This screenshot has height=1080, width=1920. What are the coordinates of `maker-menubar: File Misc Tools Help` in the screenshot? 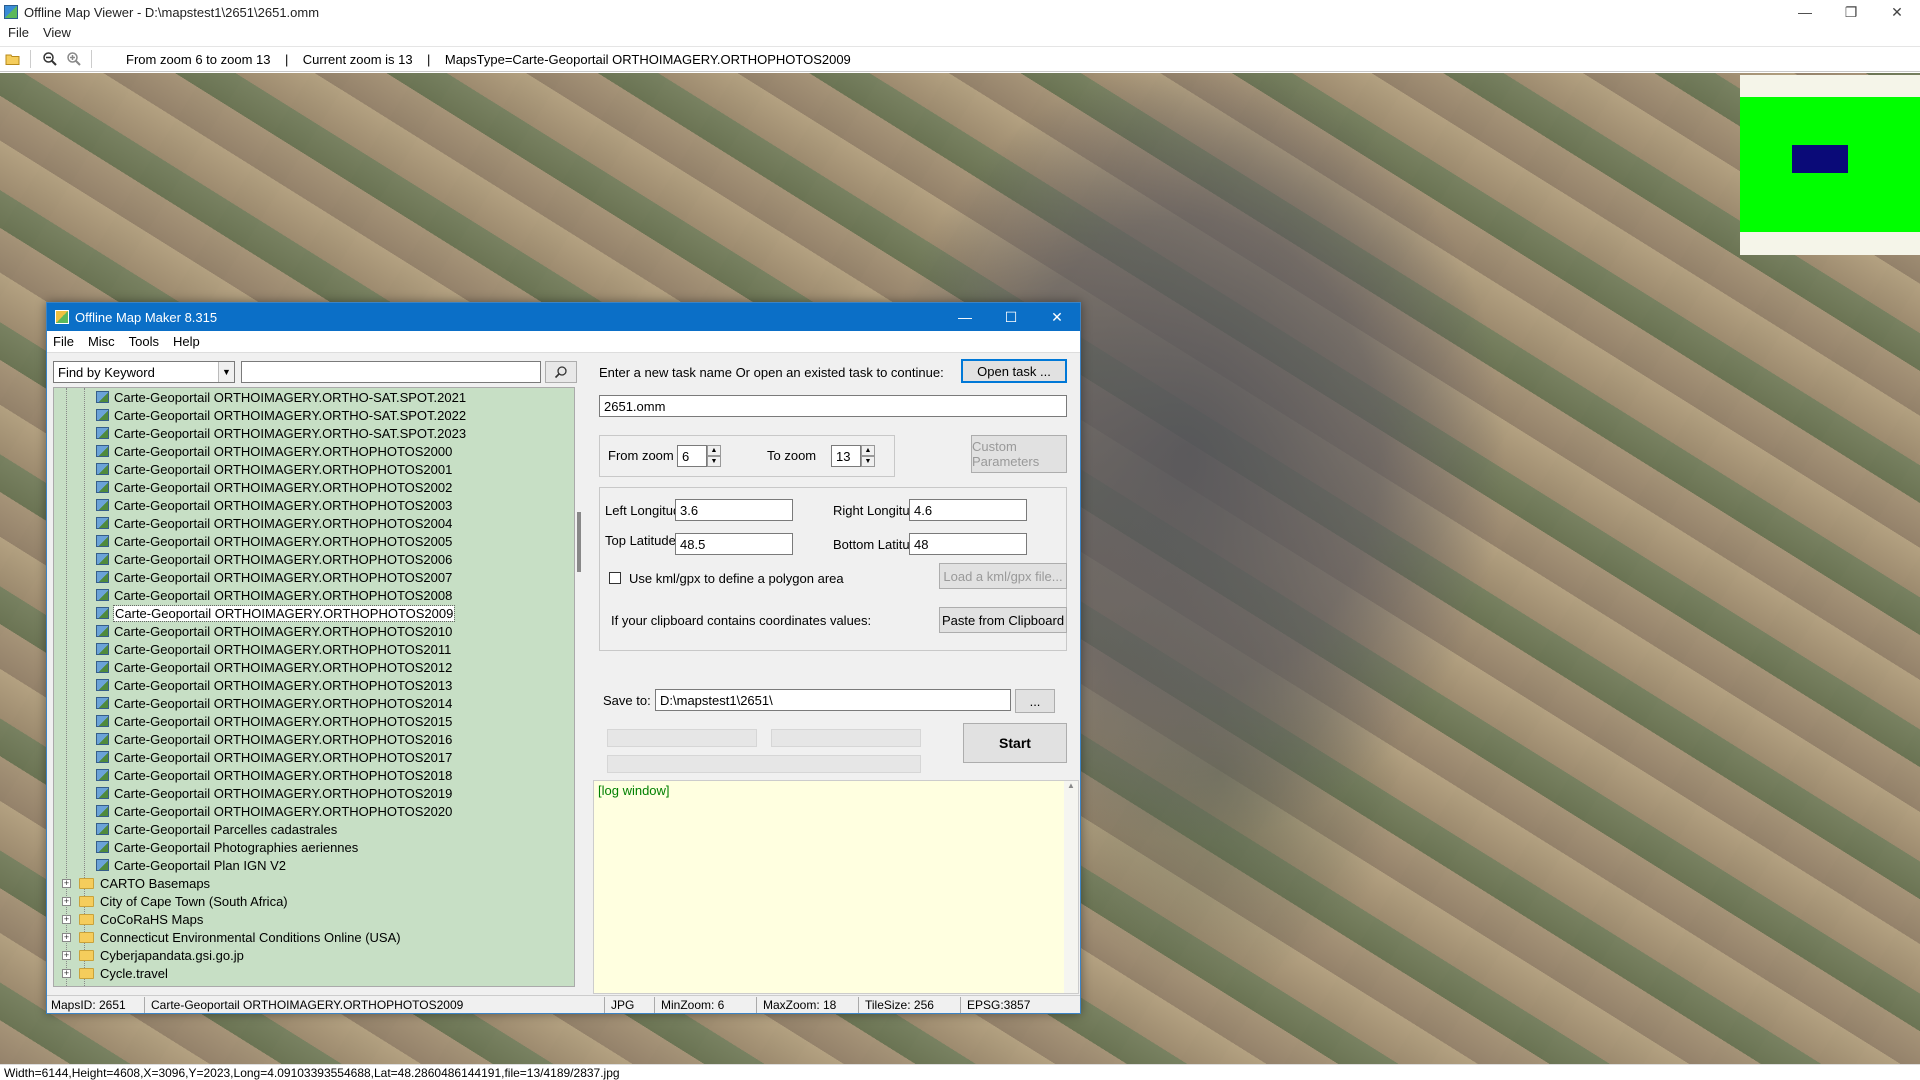 It's located at (563, 342).